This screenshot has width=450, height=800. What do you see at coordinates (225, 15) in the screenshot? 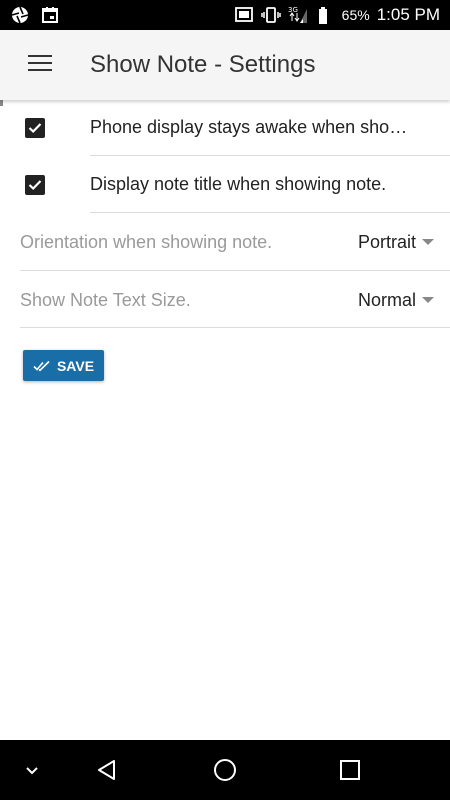
I see `status-bar: 3G 65% 1:05 PM` at bounding box center [225, 15].